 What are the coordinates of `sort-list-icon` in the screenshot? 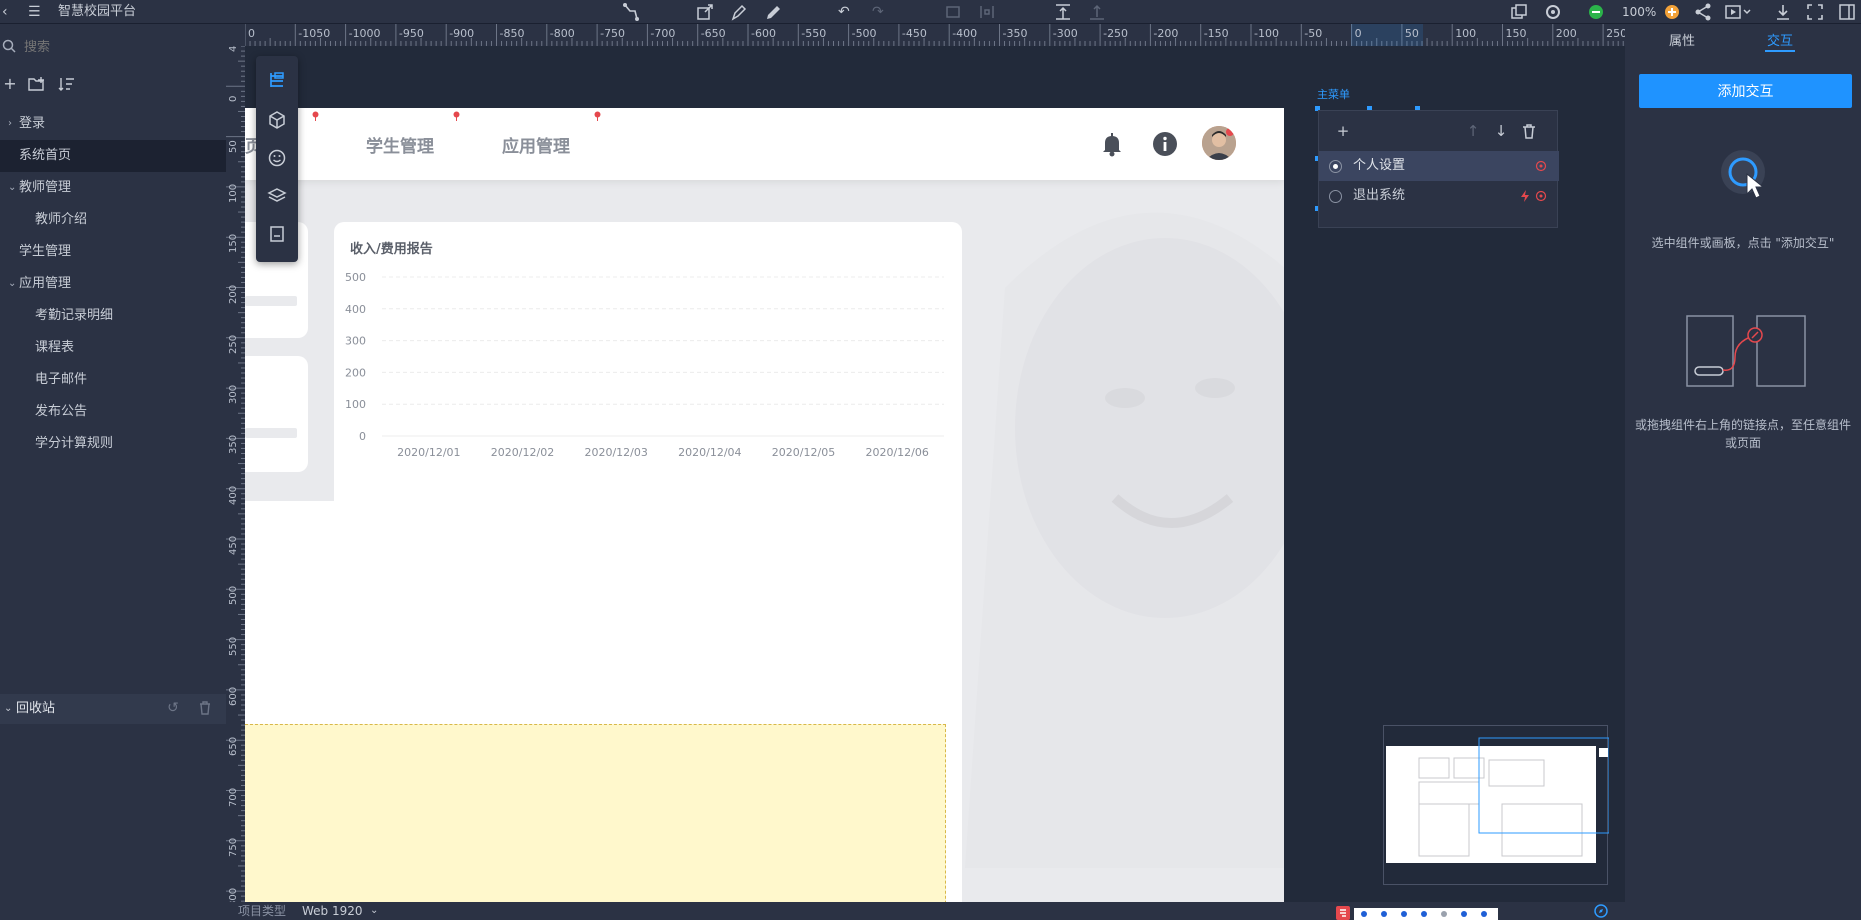 It's located at (67, 84).